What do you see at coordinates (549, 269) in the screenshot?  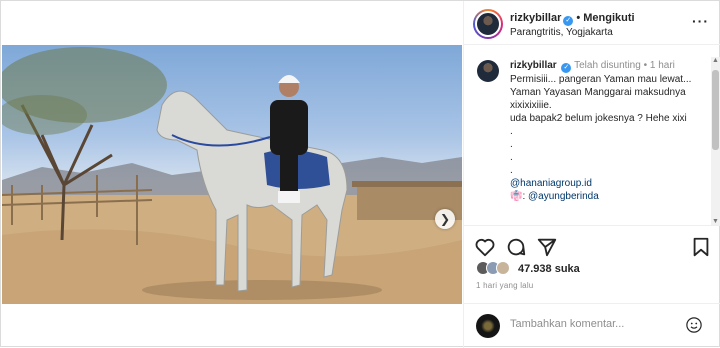 I see `likes-count: 47.938 suka` at bounding box center [549, 269].